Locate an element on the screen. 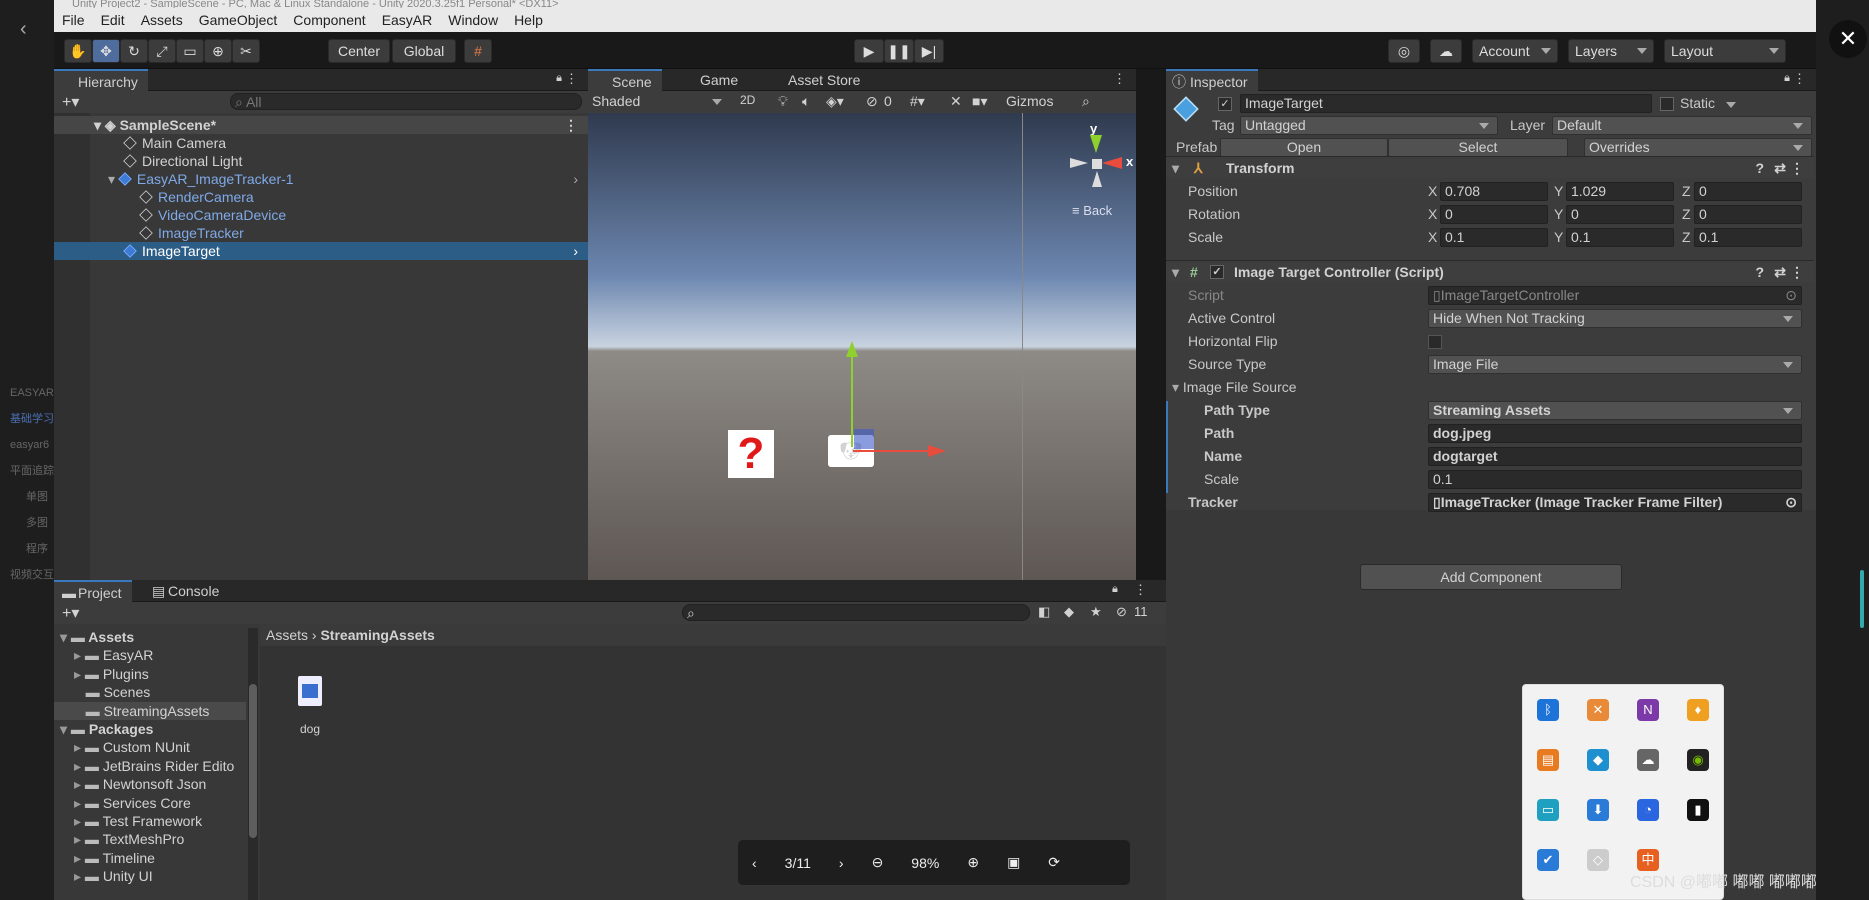  tab-hierarchy: Hierarchy is located at coordinates (101, 80).